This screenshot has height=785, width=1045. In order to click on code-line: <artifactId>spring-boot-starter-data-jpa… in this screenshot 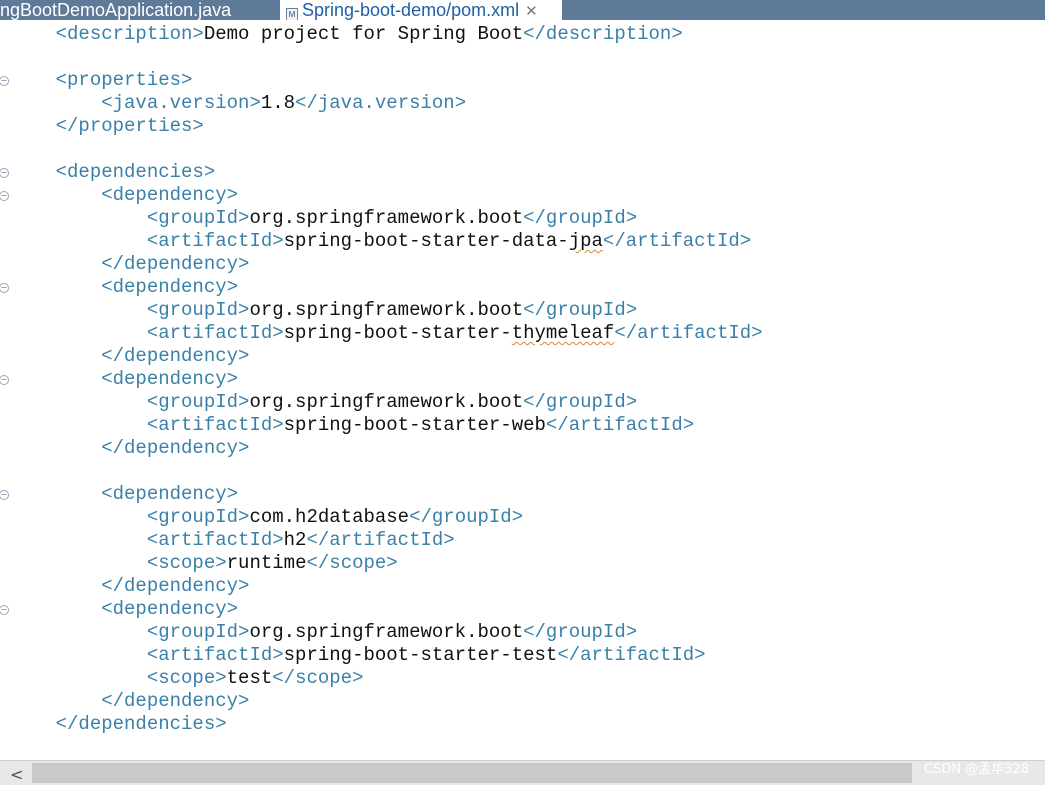, I will do `click(386, 241)`.